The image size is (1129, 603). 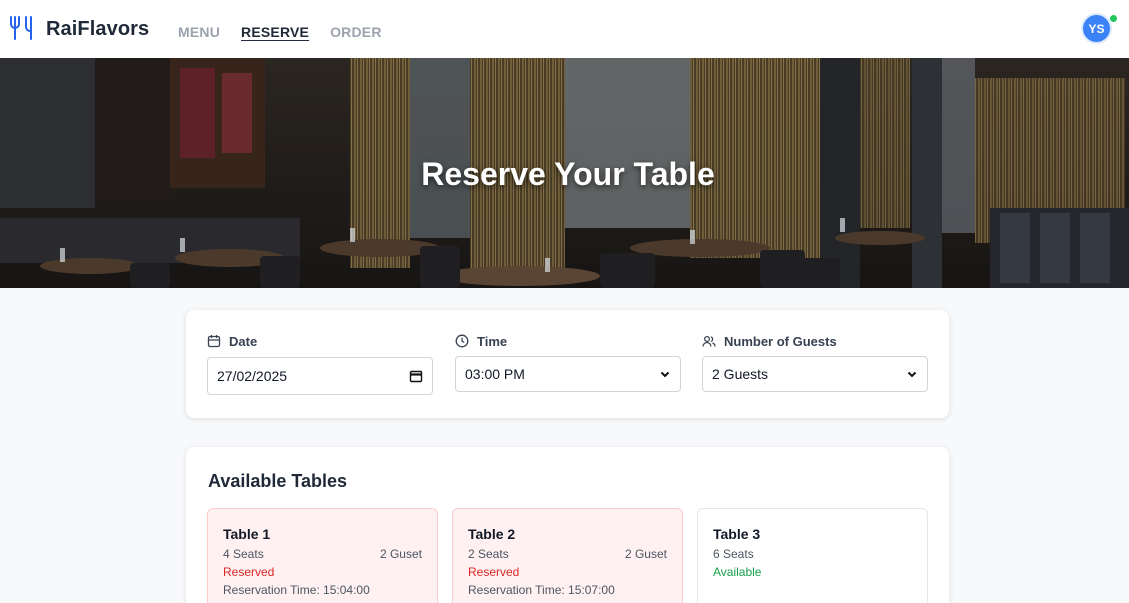 What do you see at coordinates (275, 32) in the screenshot?
I see `nav-reserve: RESERVE` at bounding box center [275, 32].